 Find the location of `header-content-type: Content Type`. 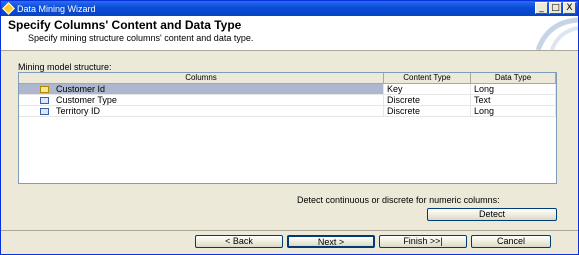

header-content-type: Content Type is located at coordinates (427, 78).